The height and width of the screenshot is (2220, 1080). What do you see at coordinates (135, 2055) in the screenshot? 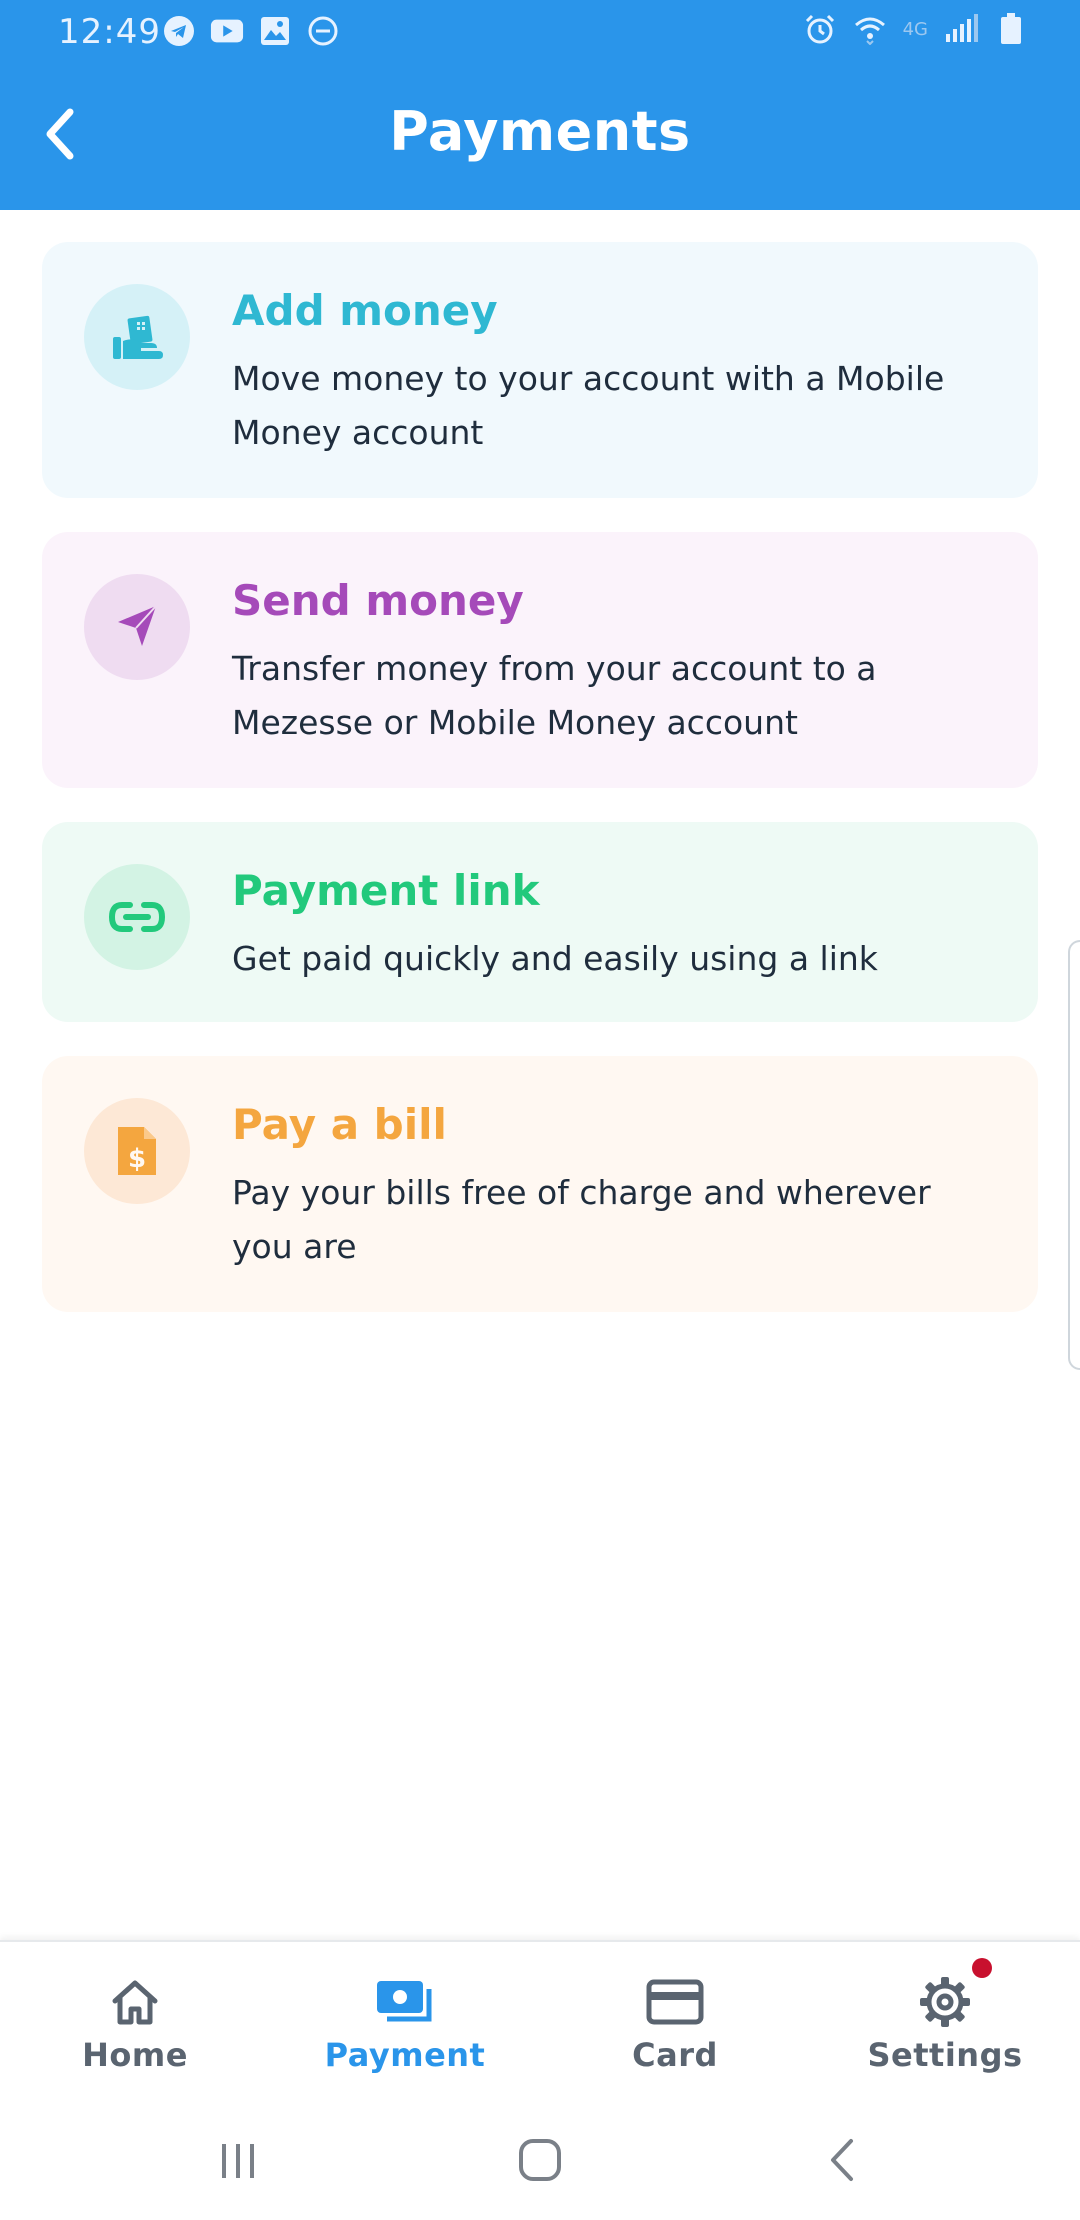
I see `nav-label: Home` at bounding box center [135, 2055].